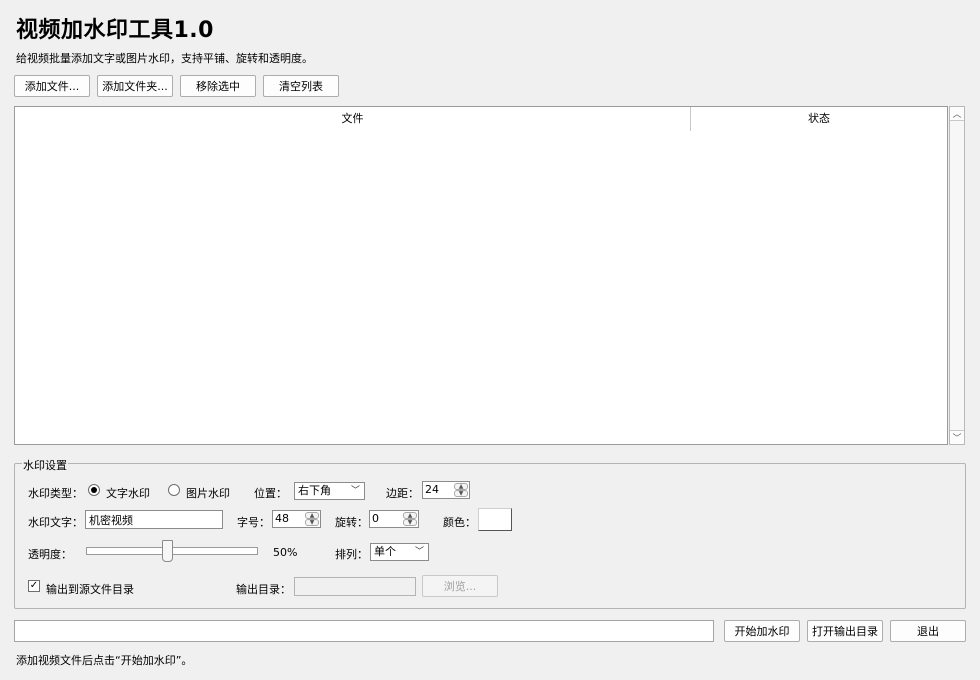 The image size is (980, 680). Describe the element at coordinates (432, 489) in the screenshot. I see `margin-value: 24` at that location.